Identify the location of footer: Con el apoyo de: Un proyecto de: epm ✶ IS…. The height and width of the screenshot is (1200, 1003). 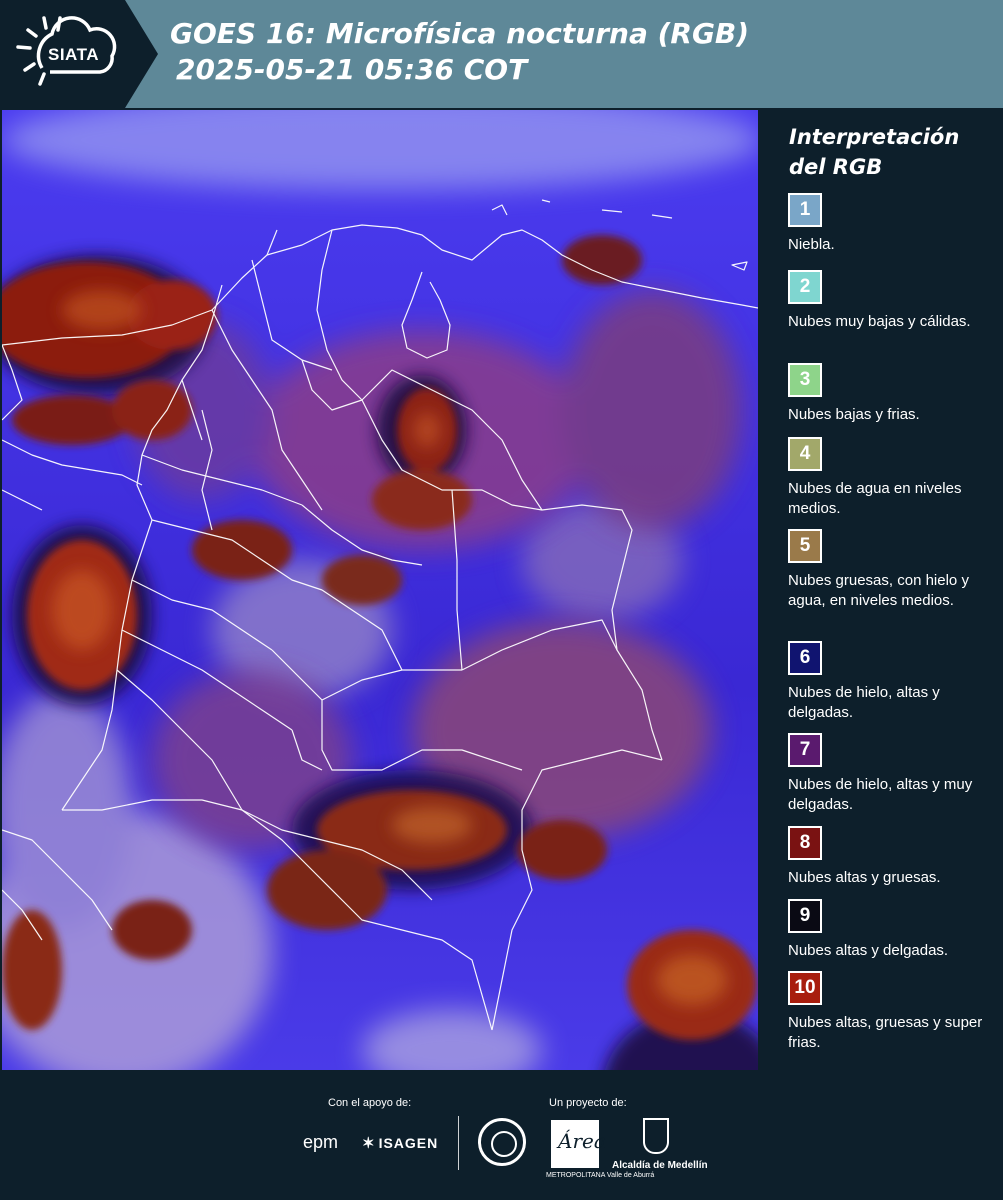
(501, 1135).